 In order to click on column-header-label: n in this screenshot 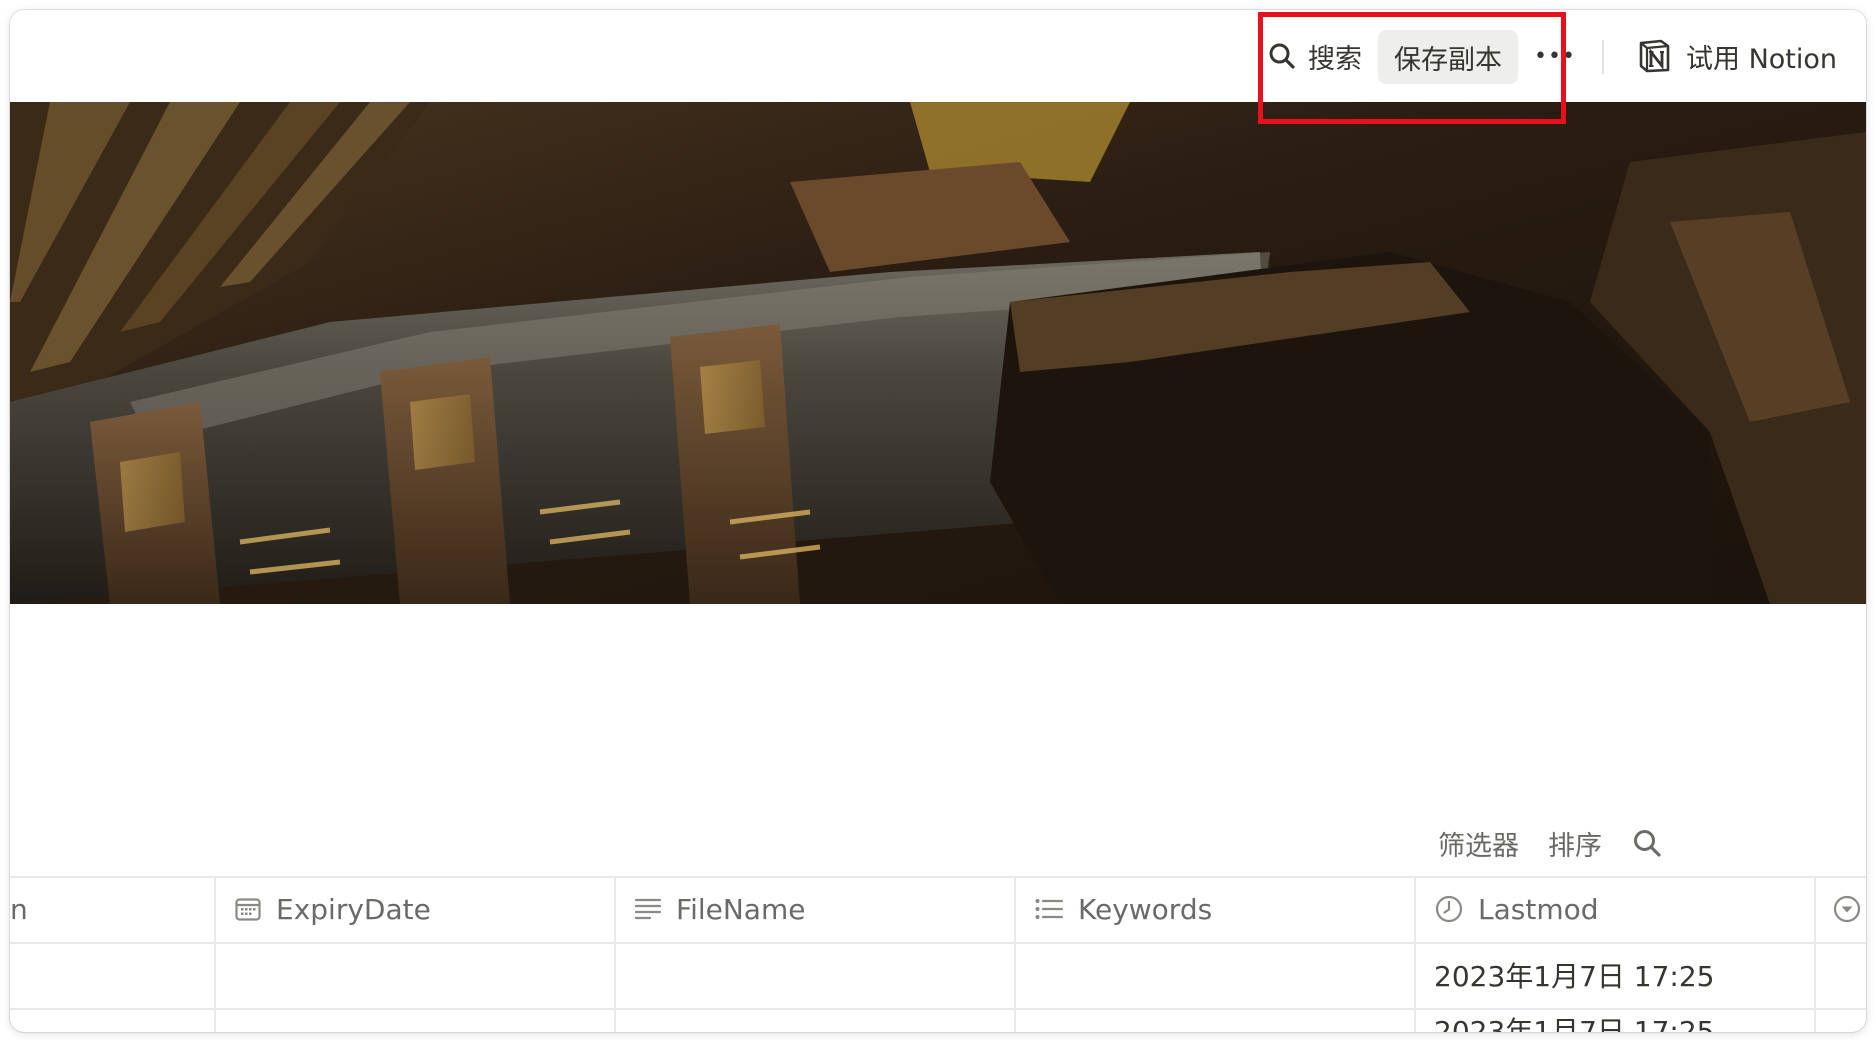, I will do `click(19, 909)`.